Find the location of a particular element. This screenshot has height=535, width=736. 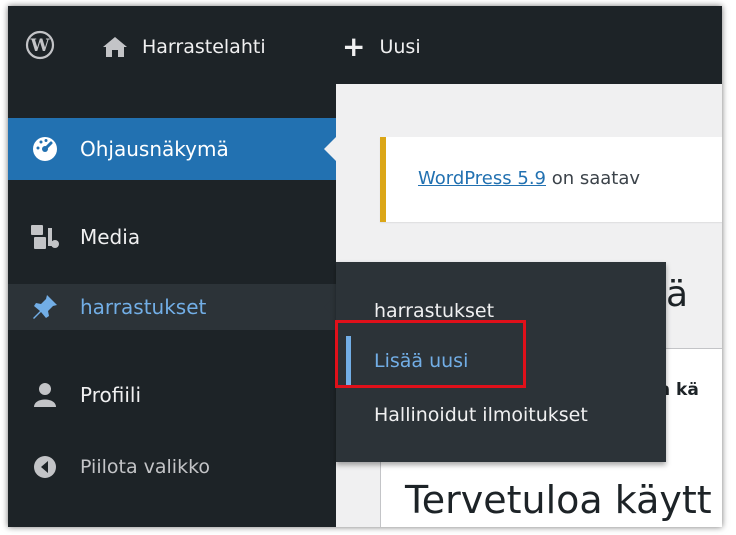

welcome-title: Tervetuloa käytt is located at coordinates (558, 500).